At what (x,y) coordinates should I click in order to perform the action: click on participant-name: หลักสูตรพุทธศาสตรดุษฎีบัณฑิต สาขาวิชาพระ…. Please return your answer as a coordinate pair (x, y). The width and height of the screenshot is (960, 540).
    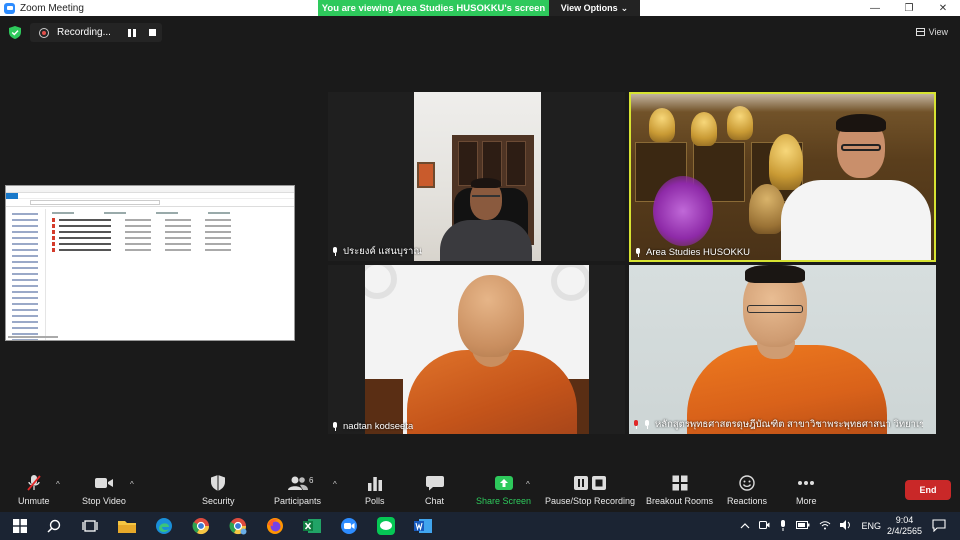
    Looking at the image, I should click on (789, 424).